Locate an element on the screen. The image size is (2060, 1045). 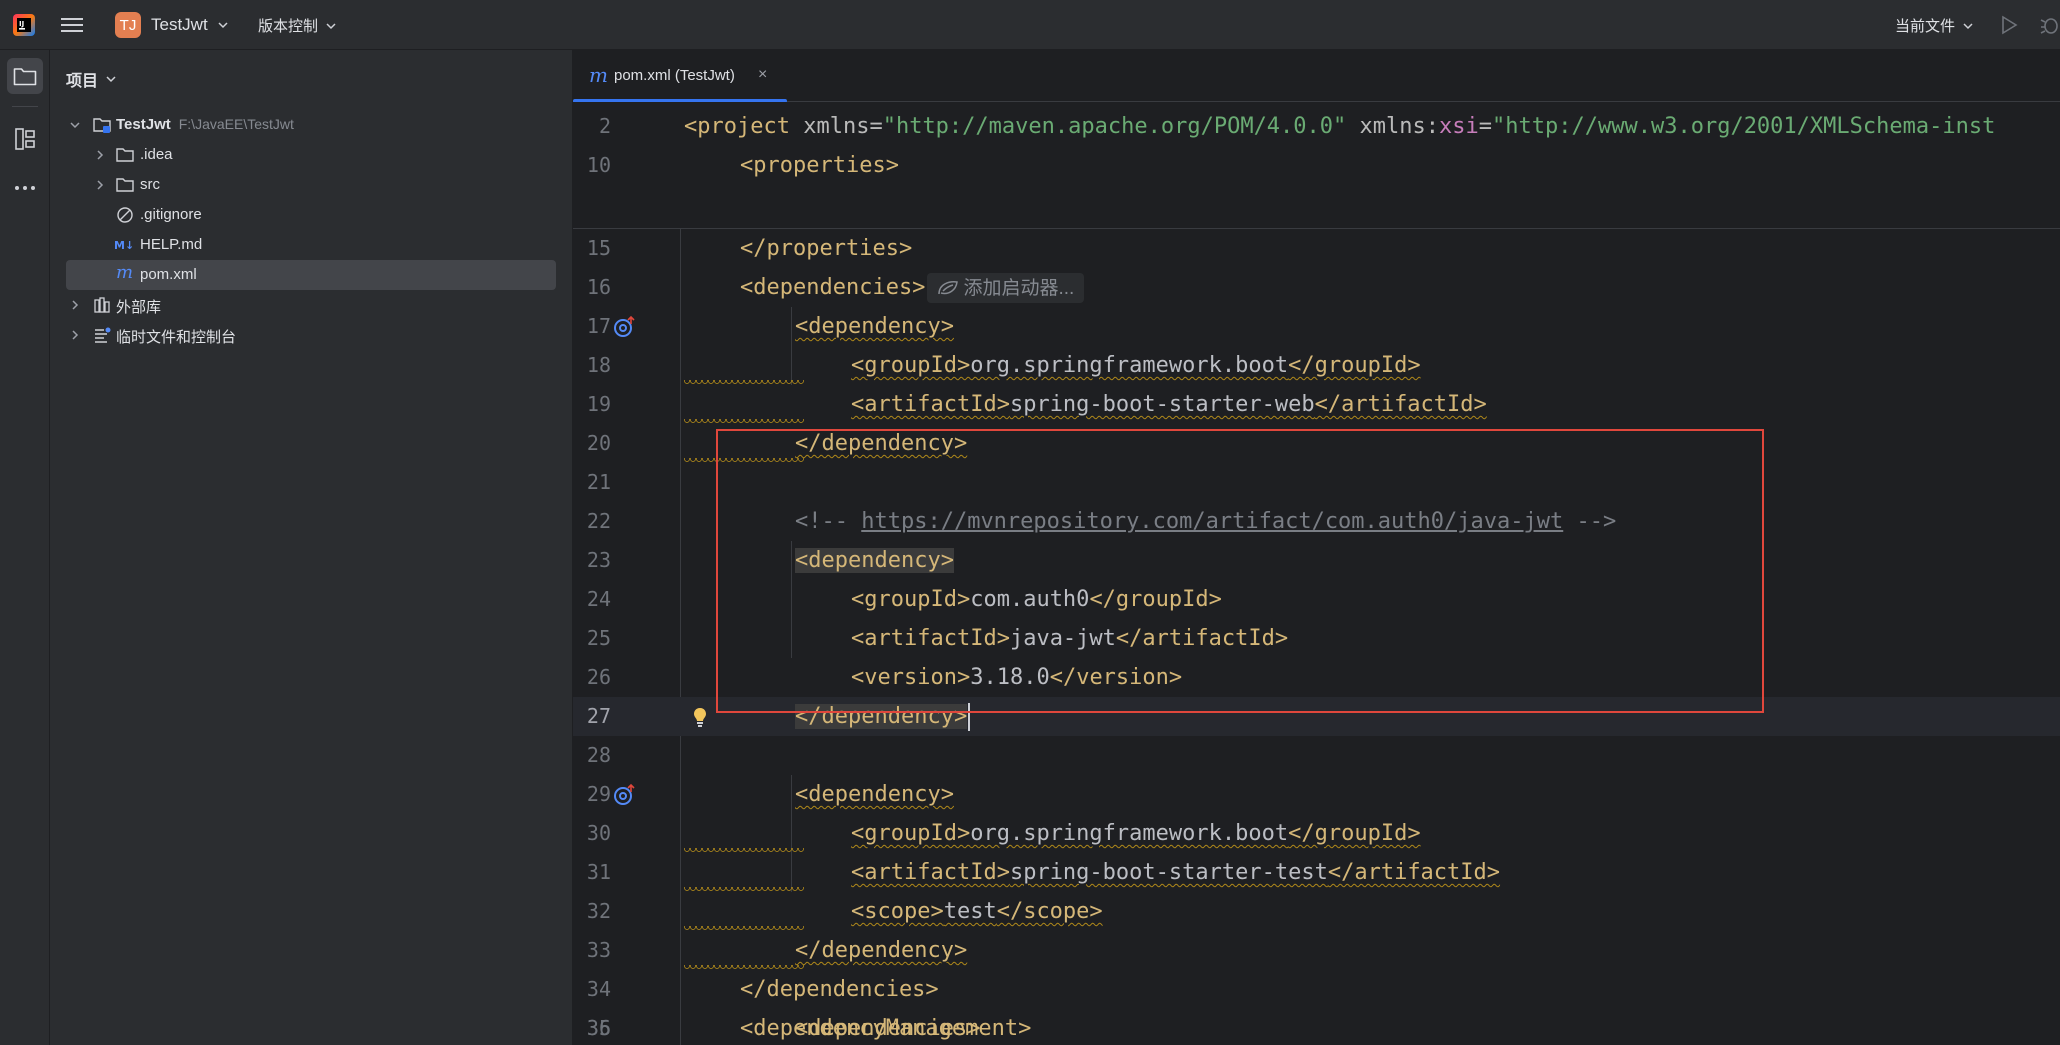
code-line-partial: 36 <dependencies> is located at coordinates (1316, 1027).